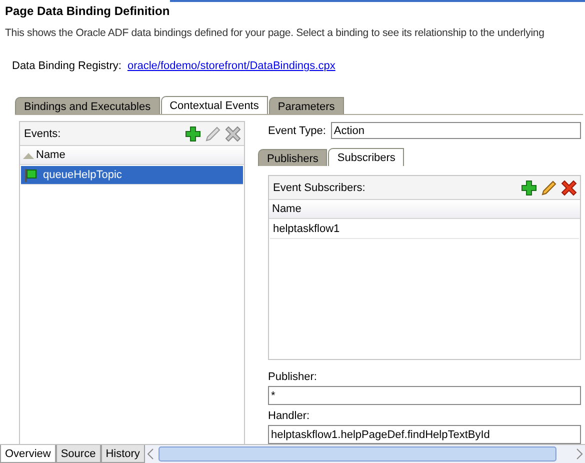 The image size is (585, 463). What do you see at coordinates (424, 395) in the screenshot?
I see `publisher-field: *` at bounding box center [424, 395].